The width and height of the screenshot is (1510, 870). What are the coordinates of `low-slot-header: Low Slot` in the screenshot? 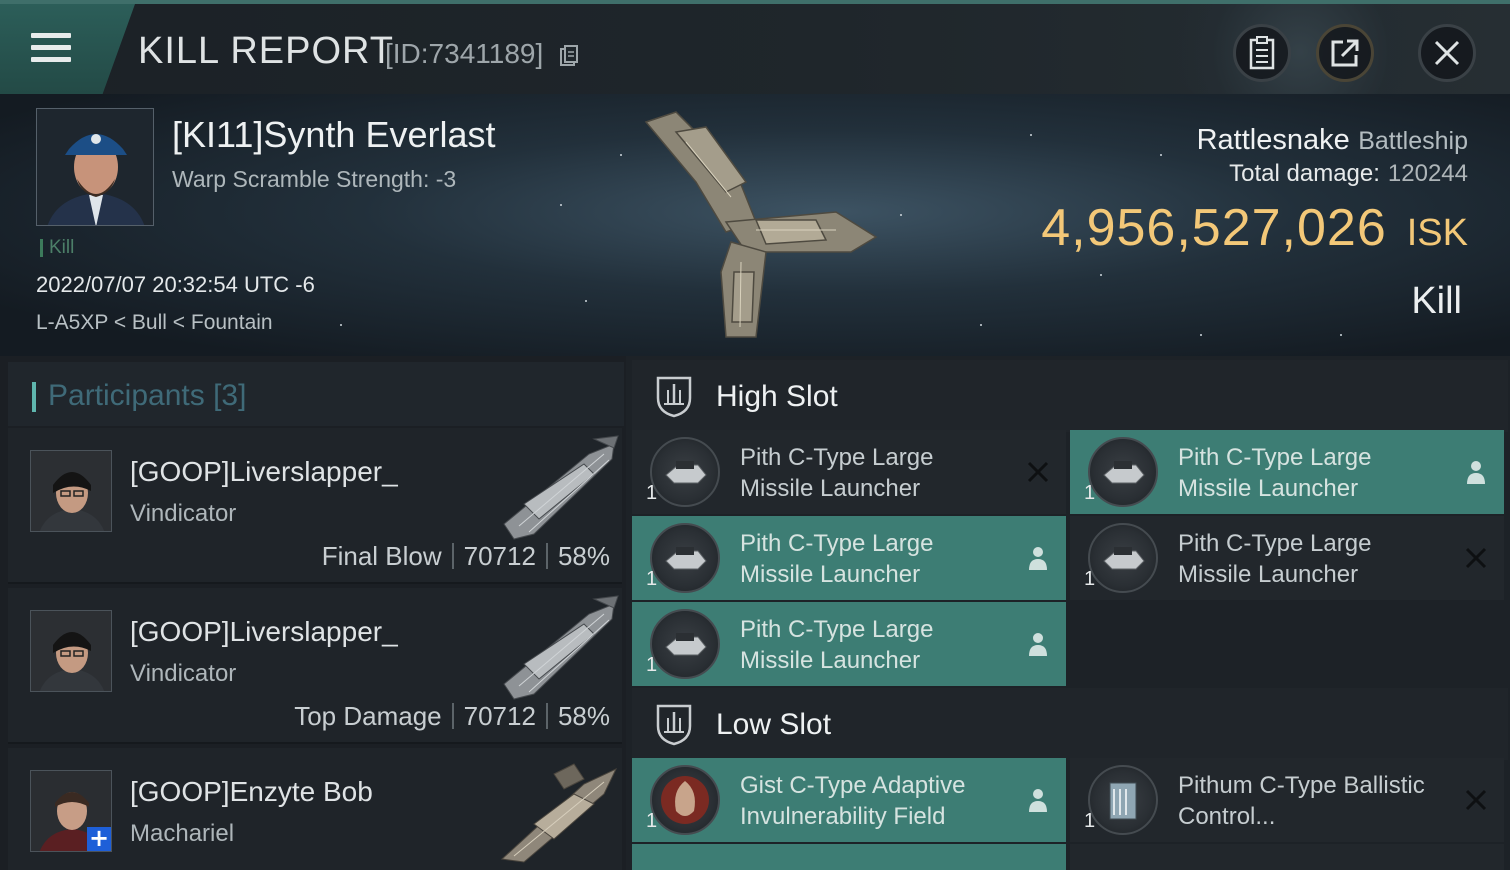 It's located at (1070, 724).